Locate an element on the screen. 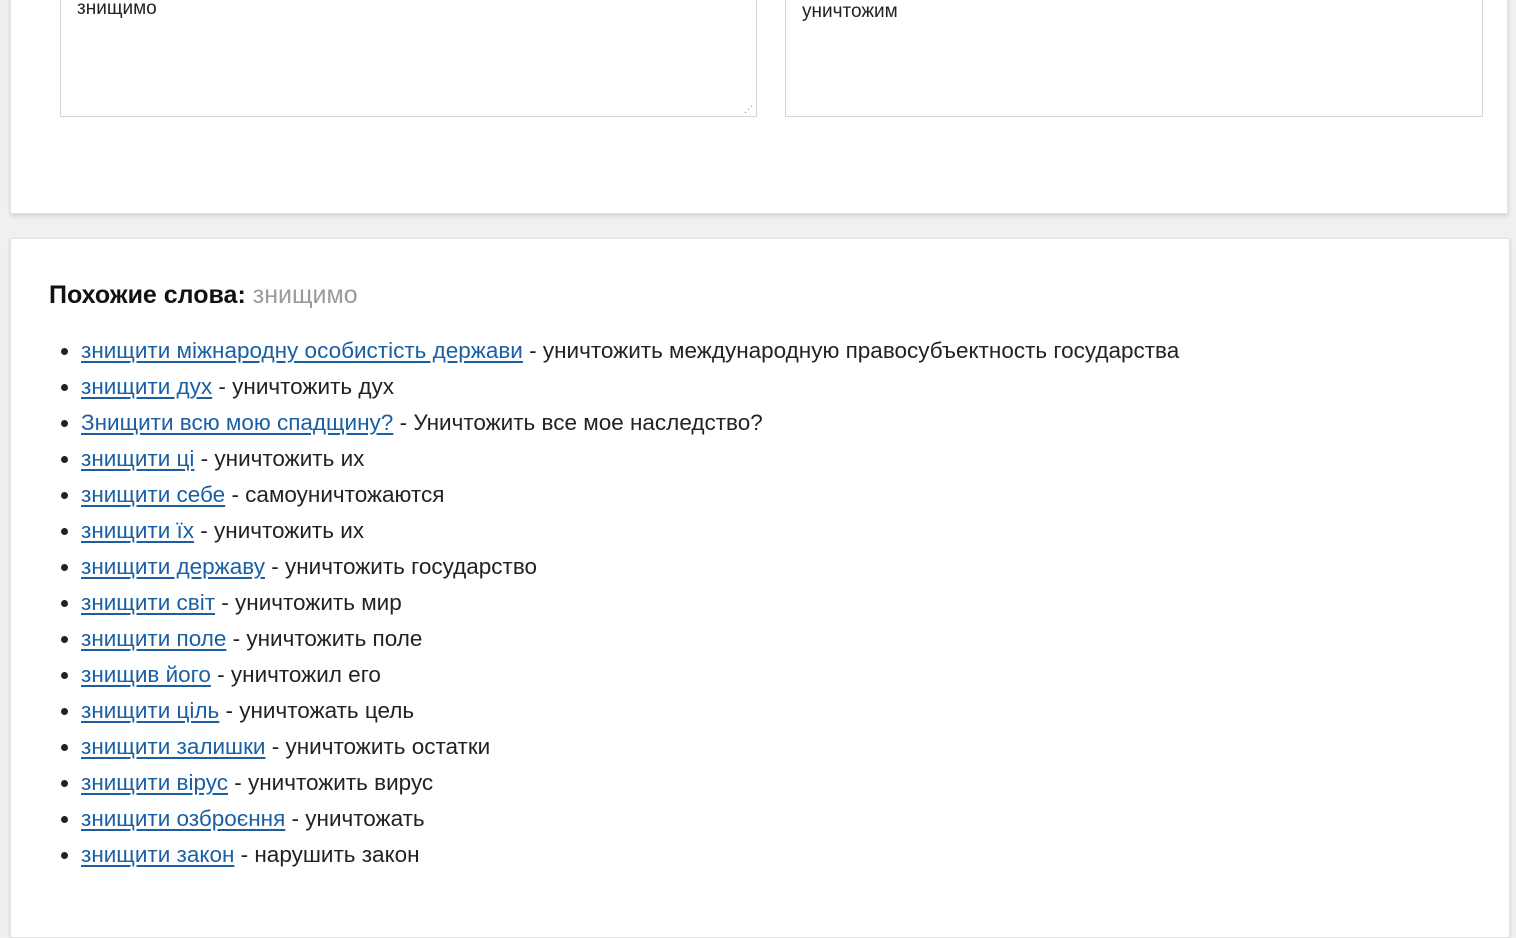  similar-word-item: знищити ціль - уничтожать цель is located at coordinates (630, 711).